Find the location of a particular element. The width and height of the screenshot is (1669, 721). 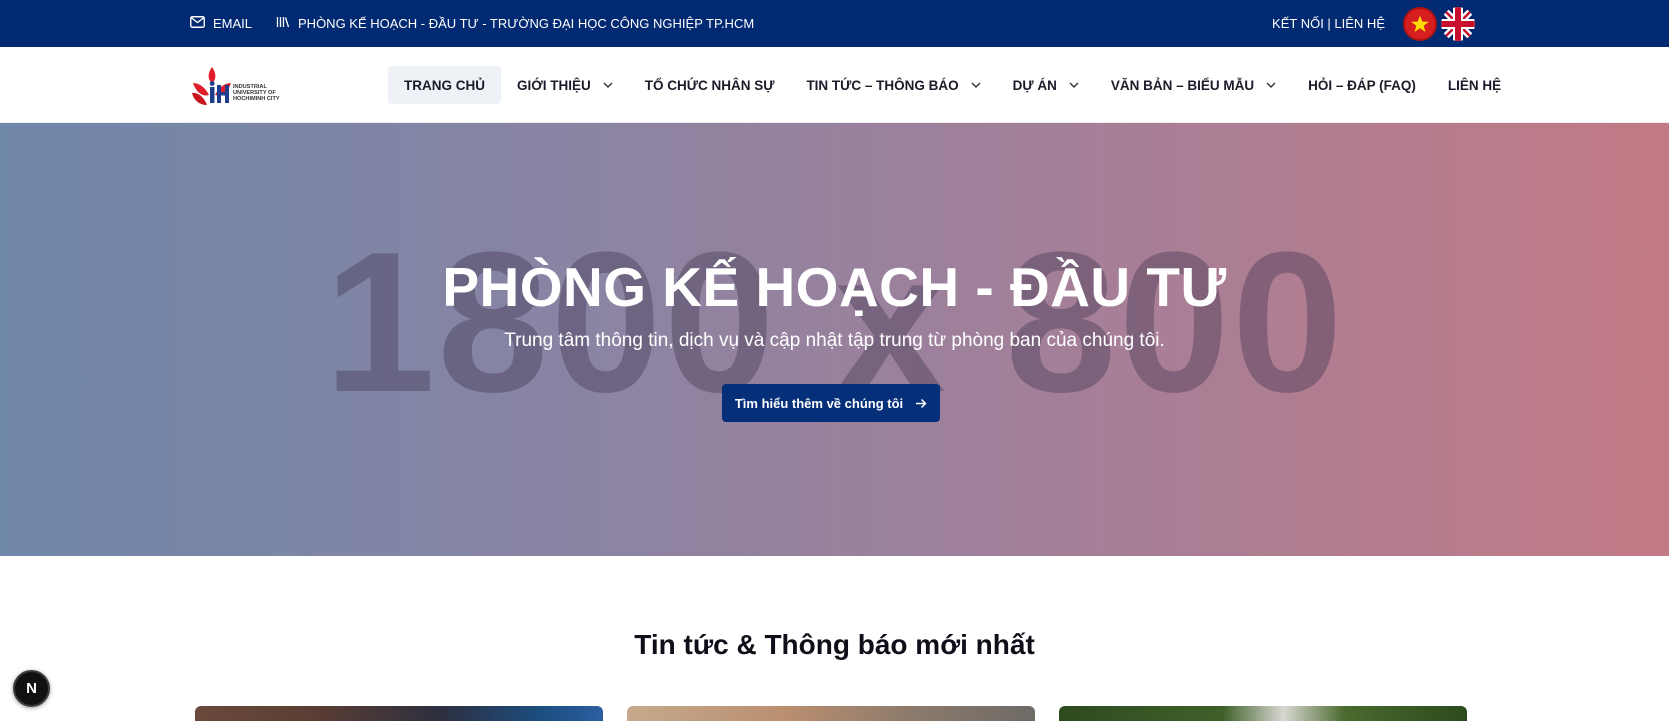

email-link: EMAIL is located at coordinates (221, 23).